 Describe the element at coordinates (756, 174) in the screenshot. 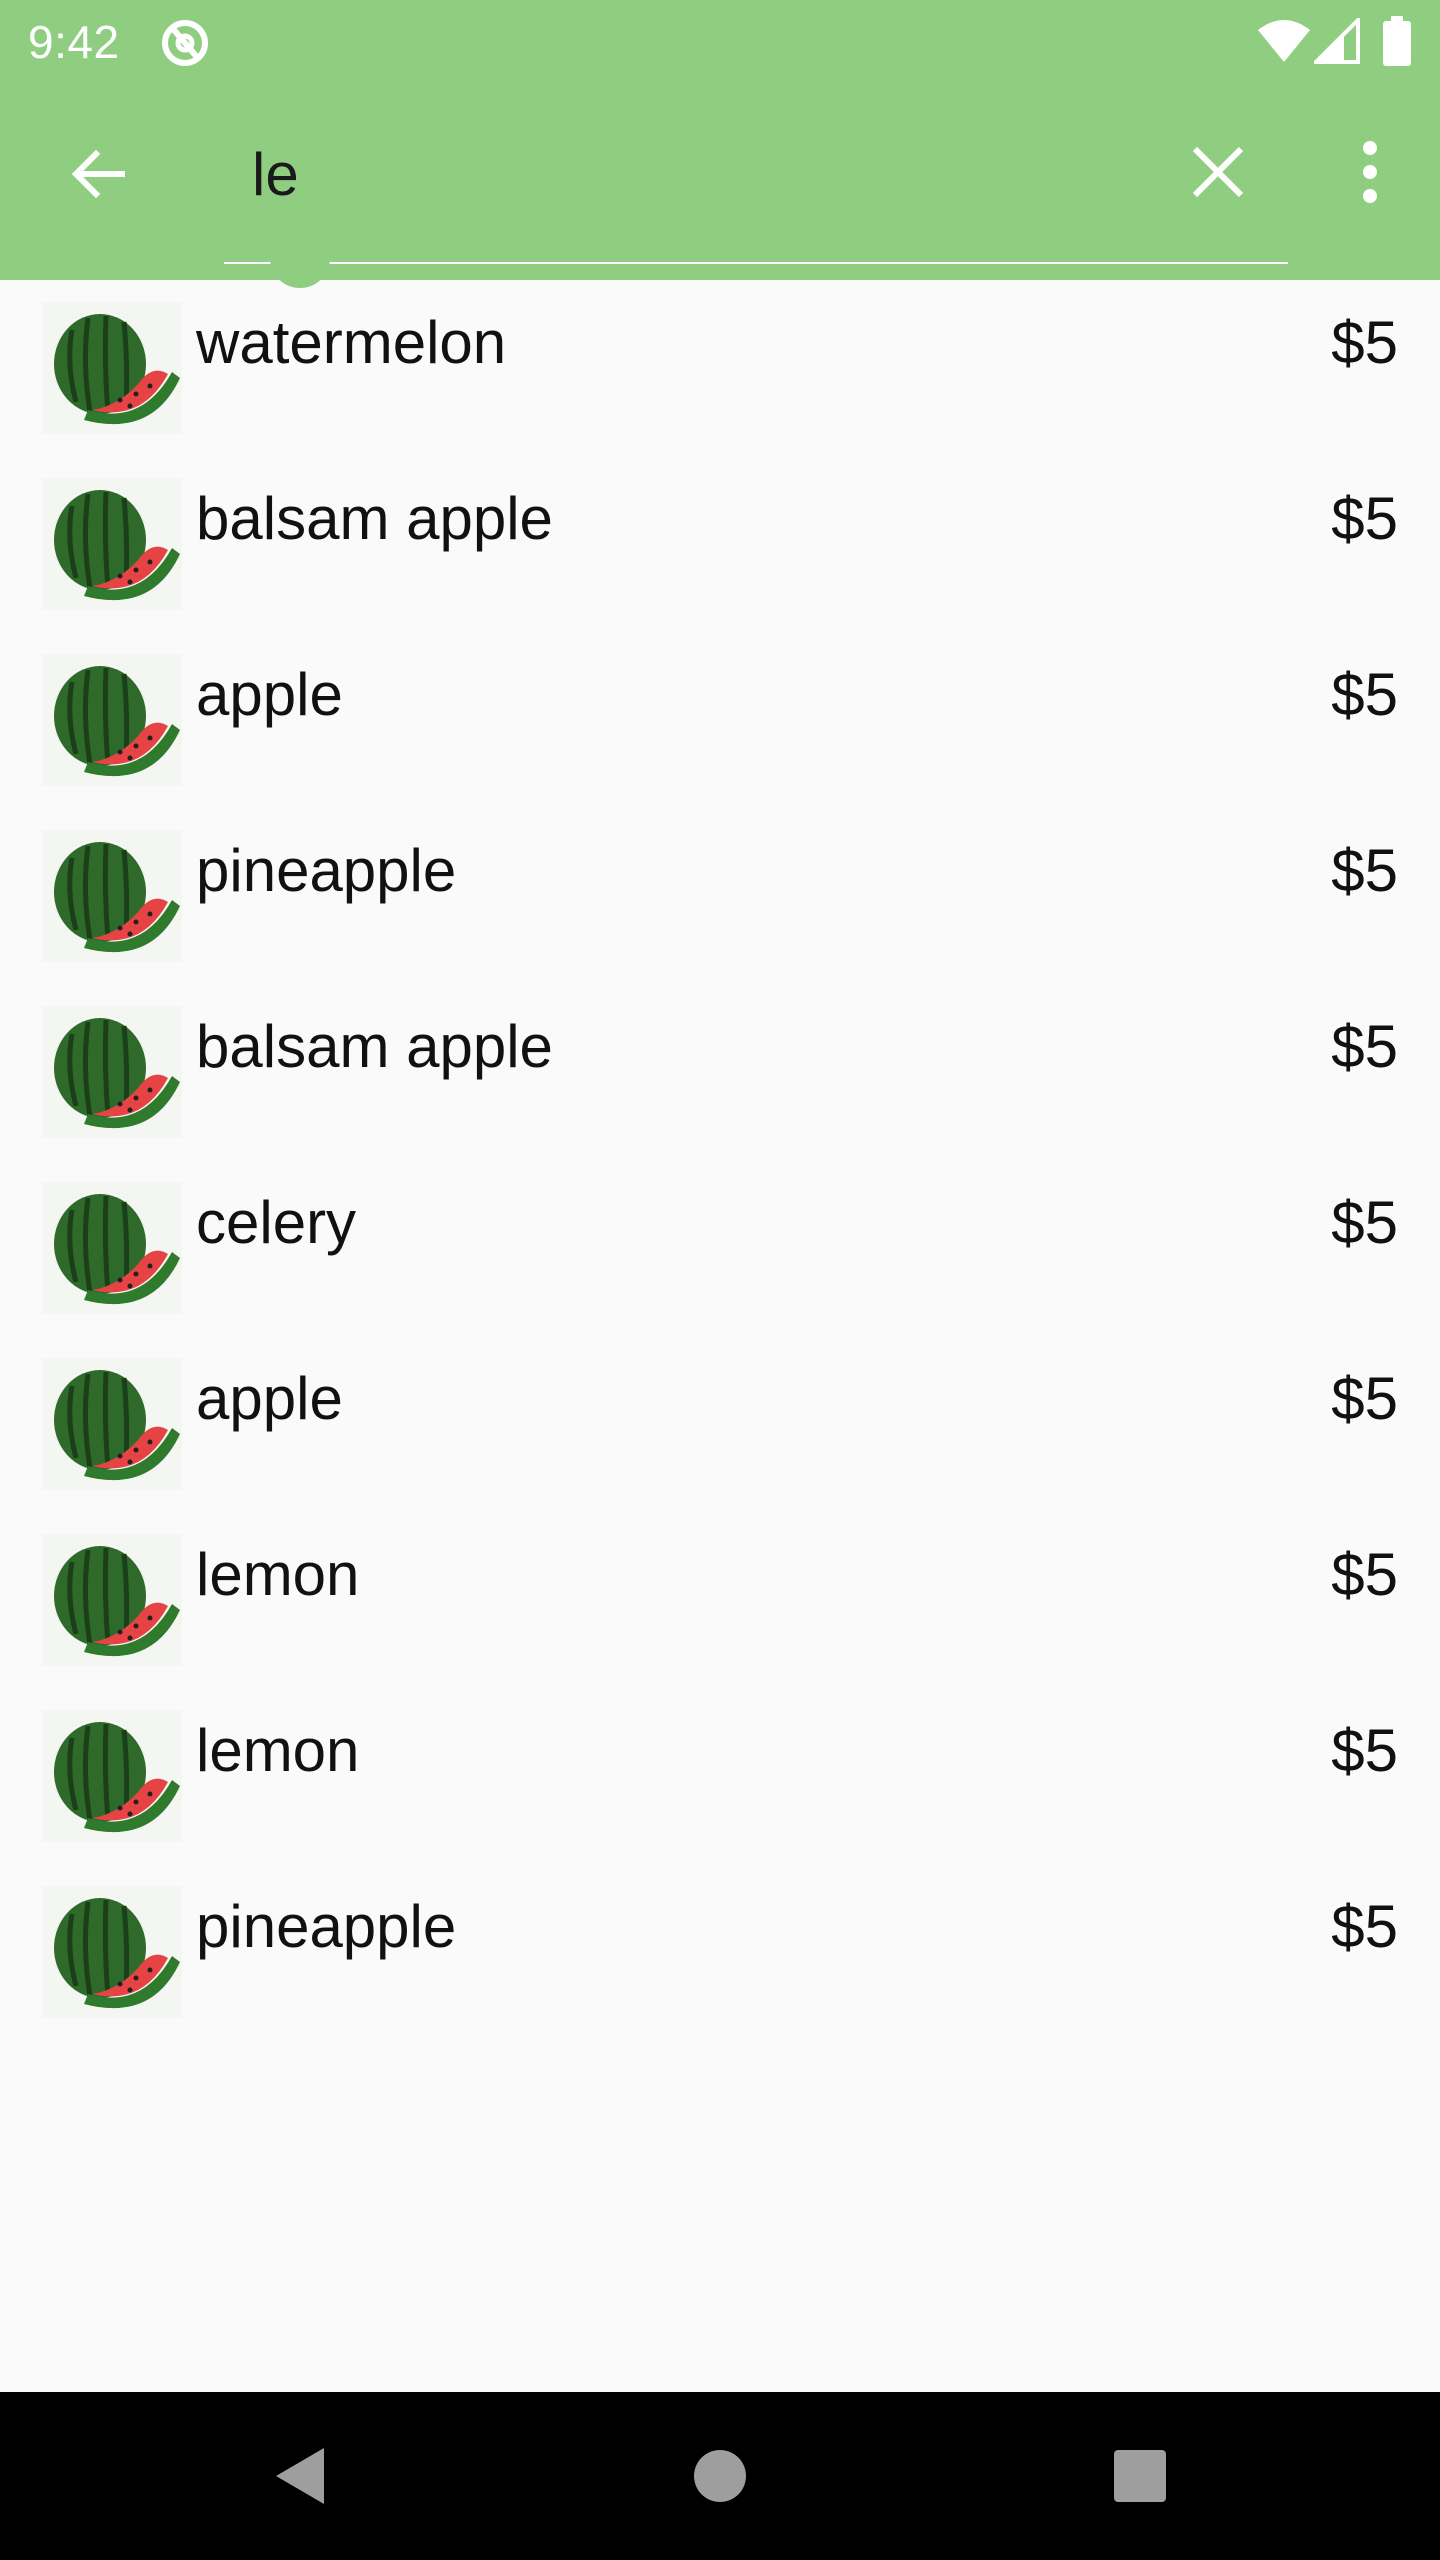

I see `search-field: le` at that location.